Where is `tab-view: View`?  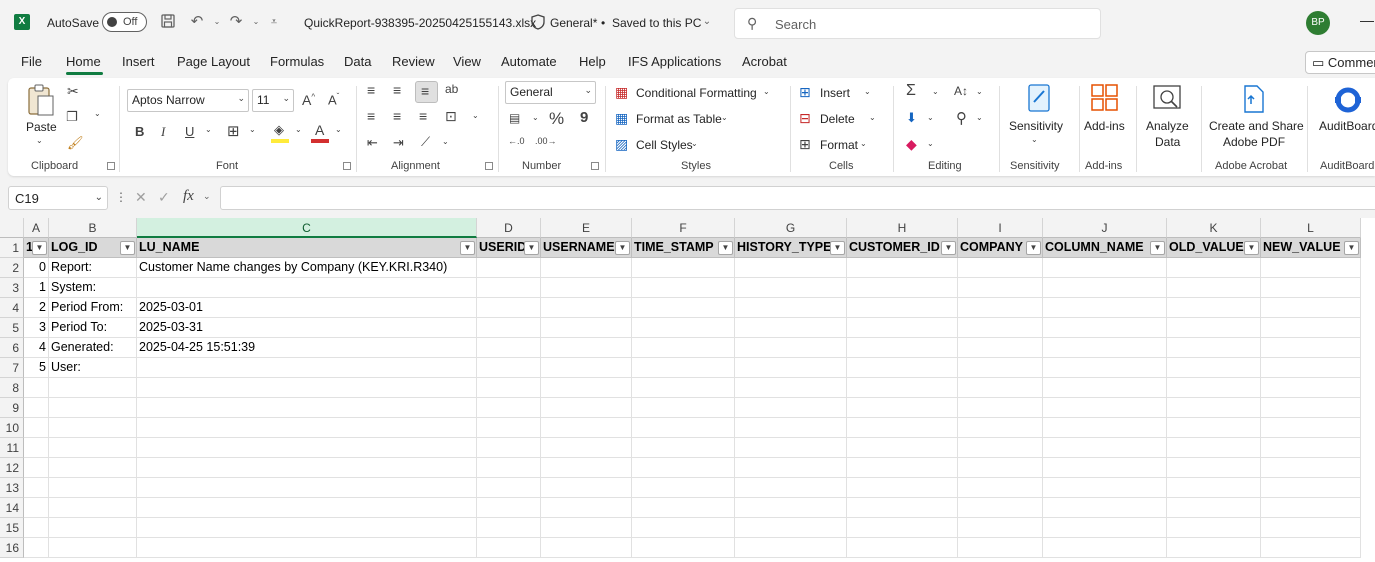
tab-view: View is located at coordinates (467, 61).